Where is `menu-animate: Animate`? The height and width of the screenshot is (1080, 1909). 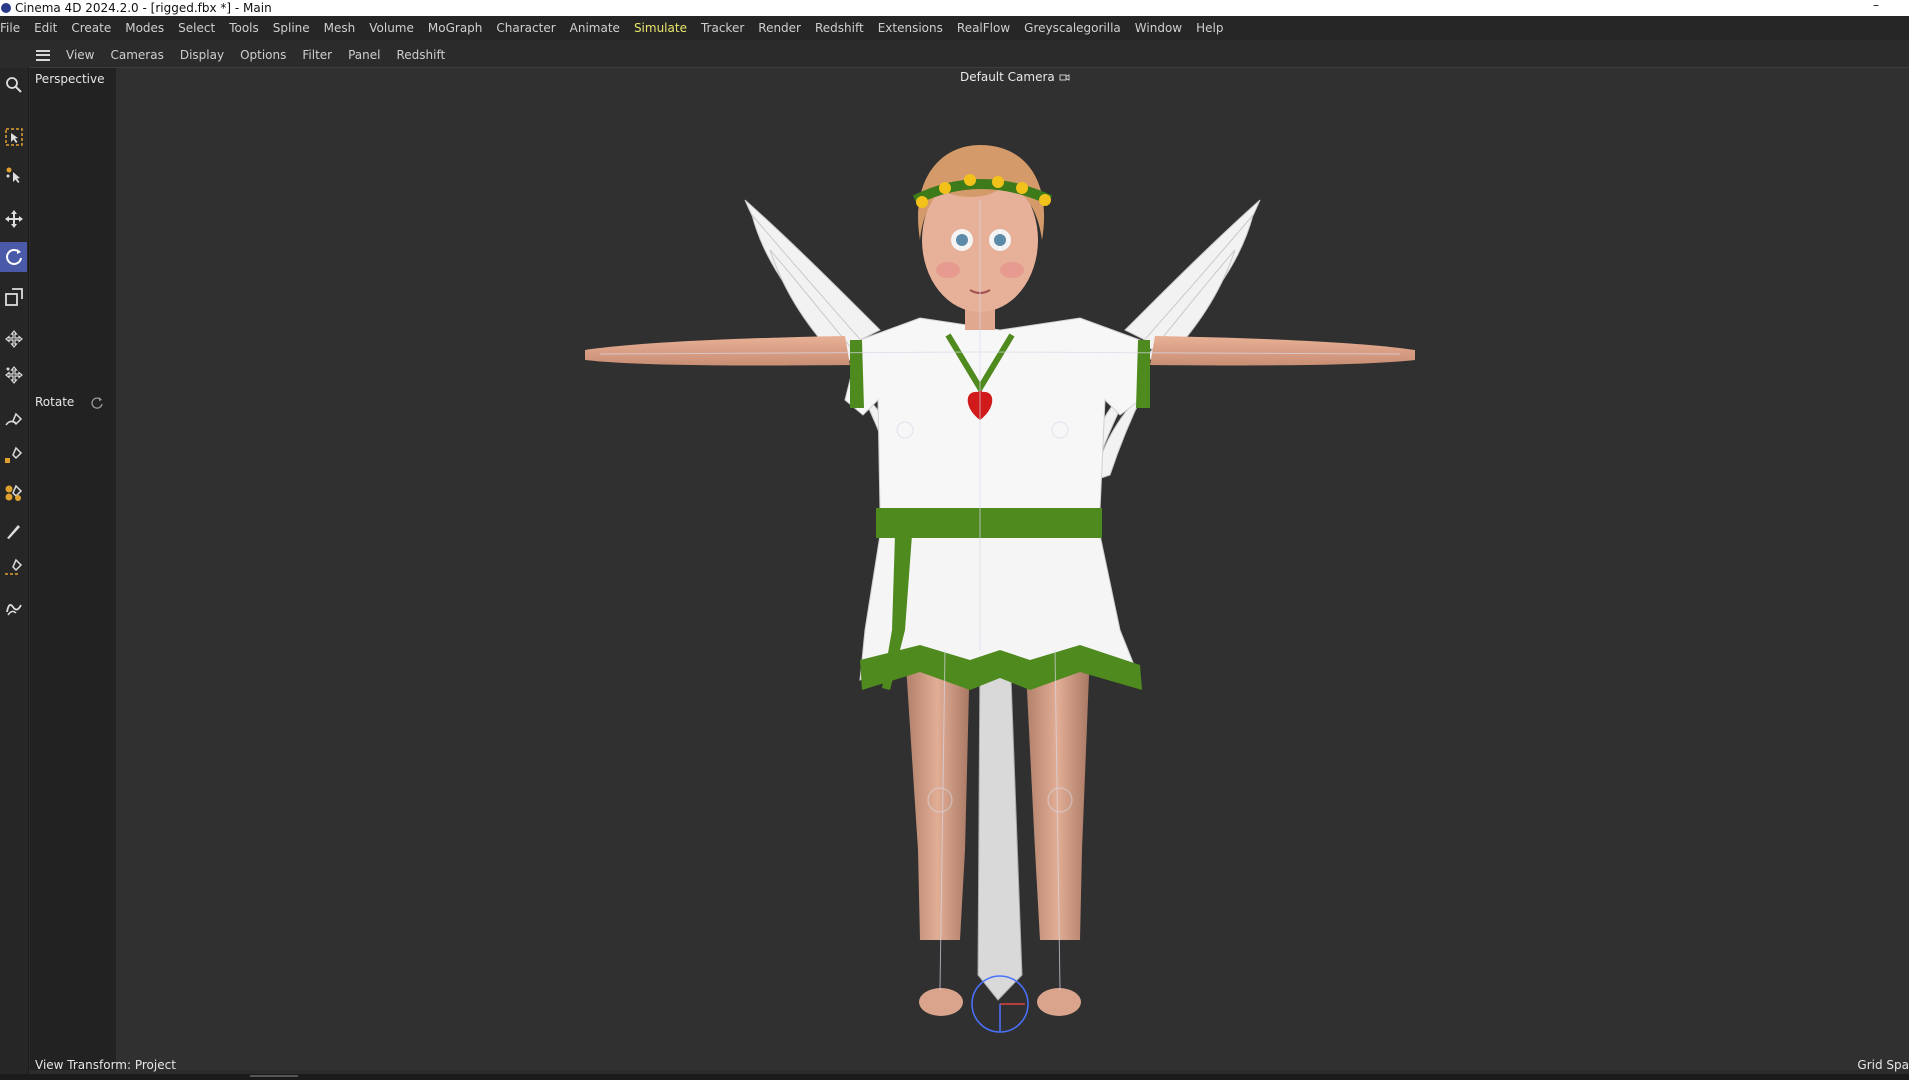
menu-animate: Animate is located at coordinates (595, 28).